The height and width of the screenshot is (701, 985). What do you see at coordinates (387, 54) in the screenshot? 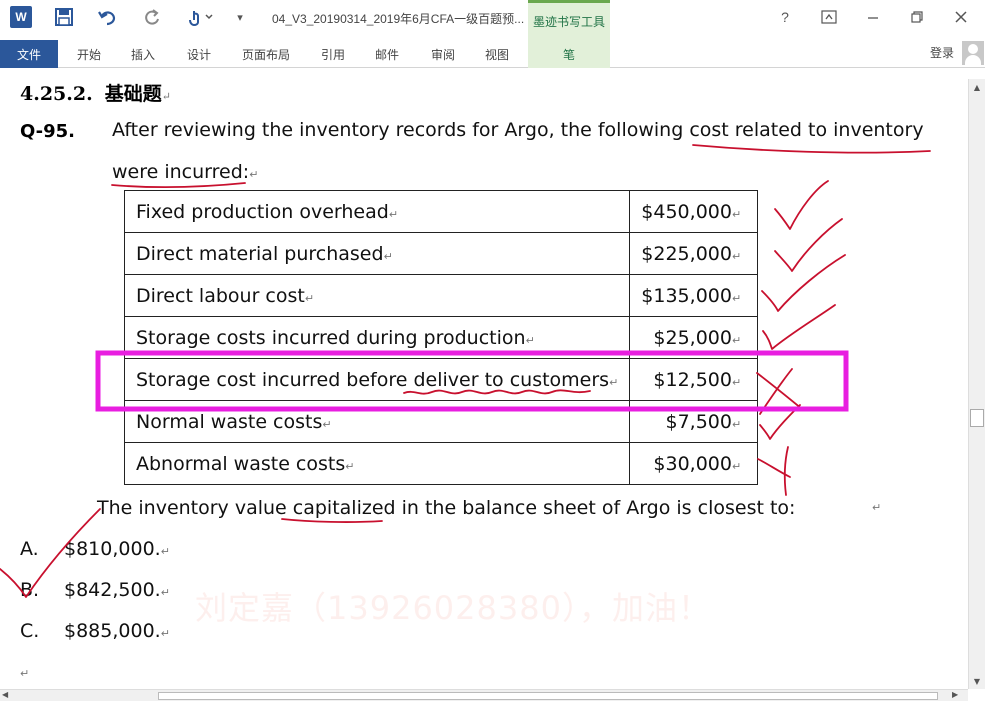
I see `tab-mailings: 邮件` at bounding box center [387, 54].